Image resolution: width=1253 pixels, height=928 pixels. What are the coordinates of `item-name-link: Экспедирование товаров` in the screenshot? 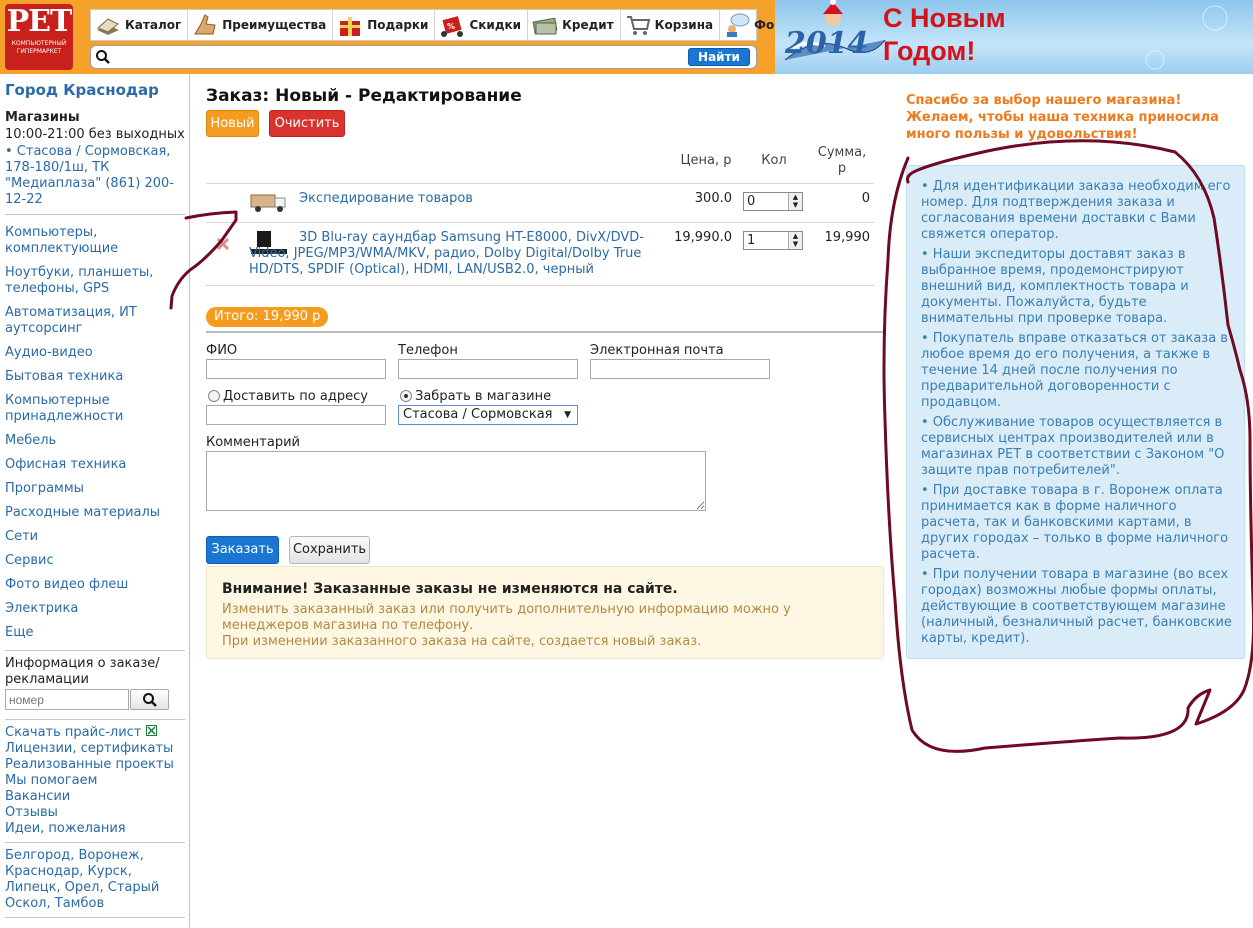 It's located at (484, 199).